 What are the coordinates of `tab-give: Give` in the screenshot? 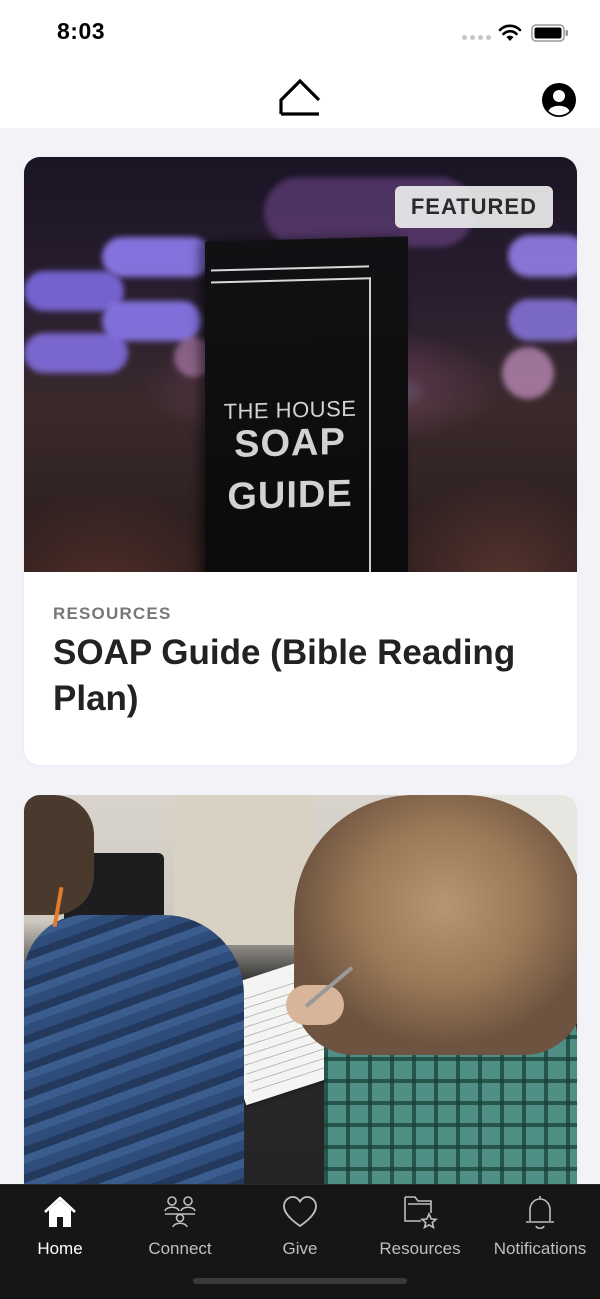 It's located at (300, 1227).